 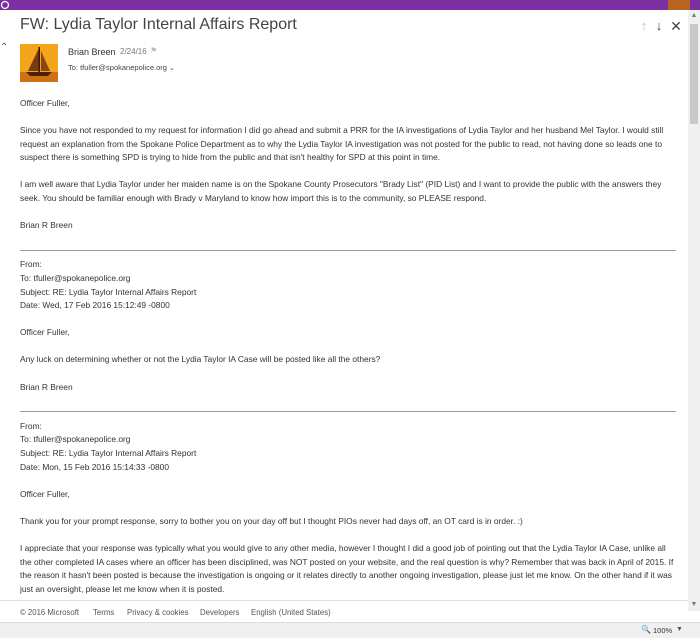 I want to click on sailboat-icon, so click(x=39, y=63).